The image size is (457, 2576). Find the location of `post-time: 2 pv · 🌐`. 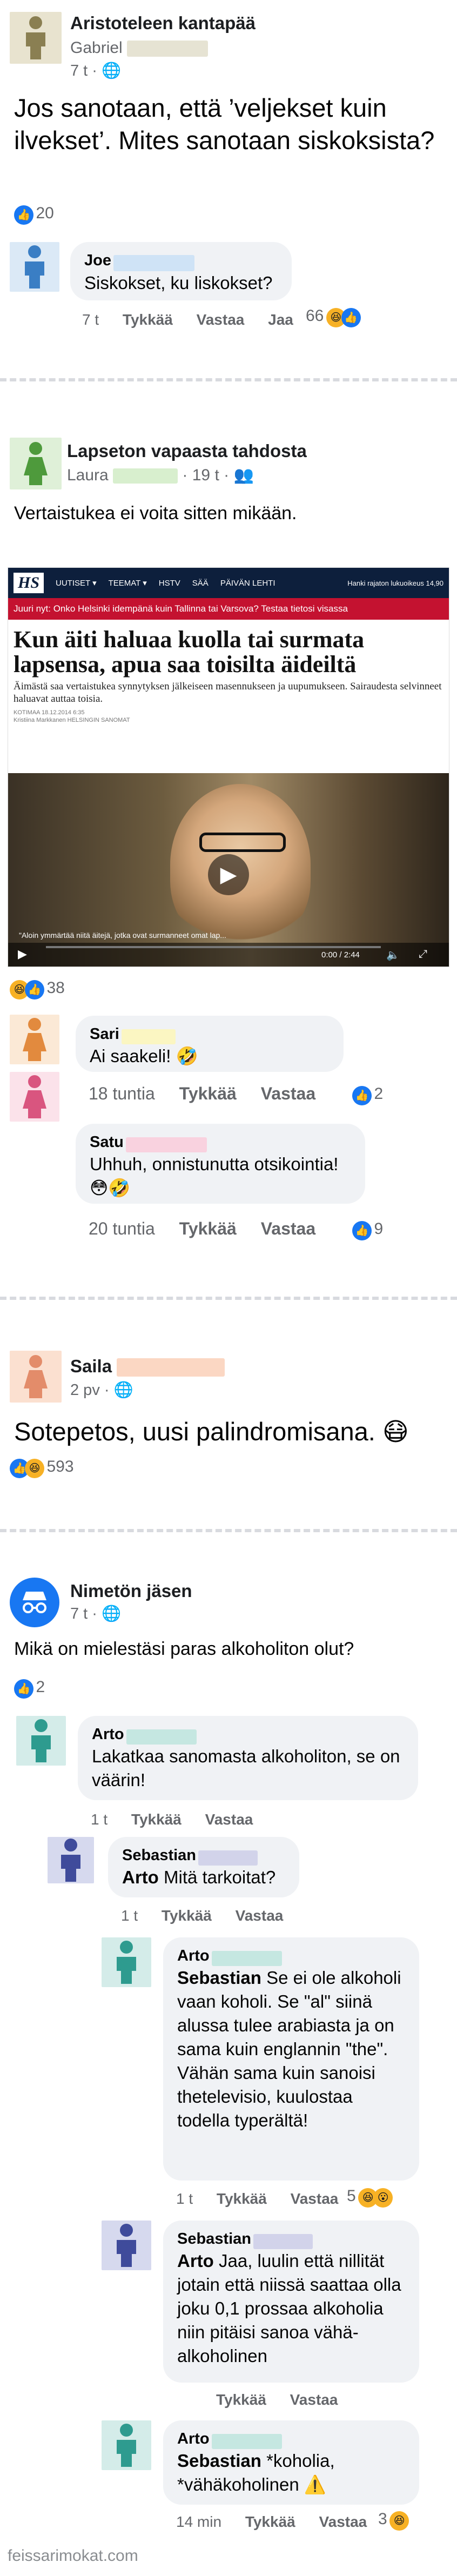

post-time: 2 pv · 🌐 is located at coordinates (101, 1390).